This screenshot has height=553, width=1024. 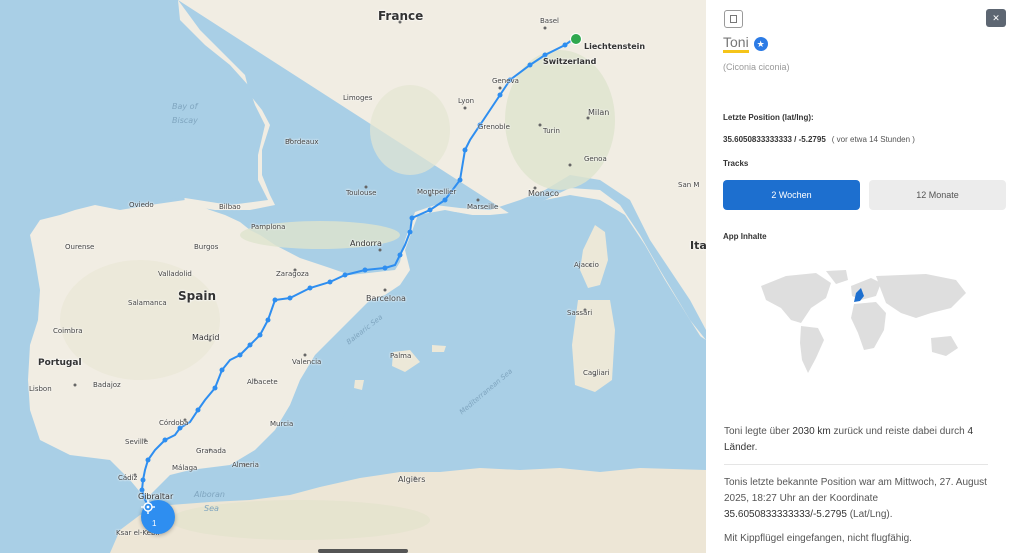 I want to click on label-liechtenstein: Liechtenstein, so click(x=615, y=46).